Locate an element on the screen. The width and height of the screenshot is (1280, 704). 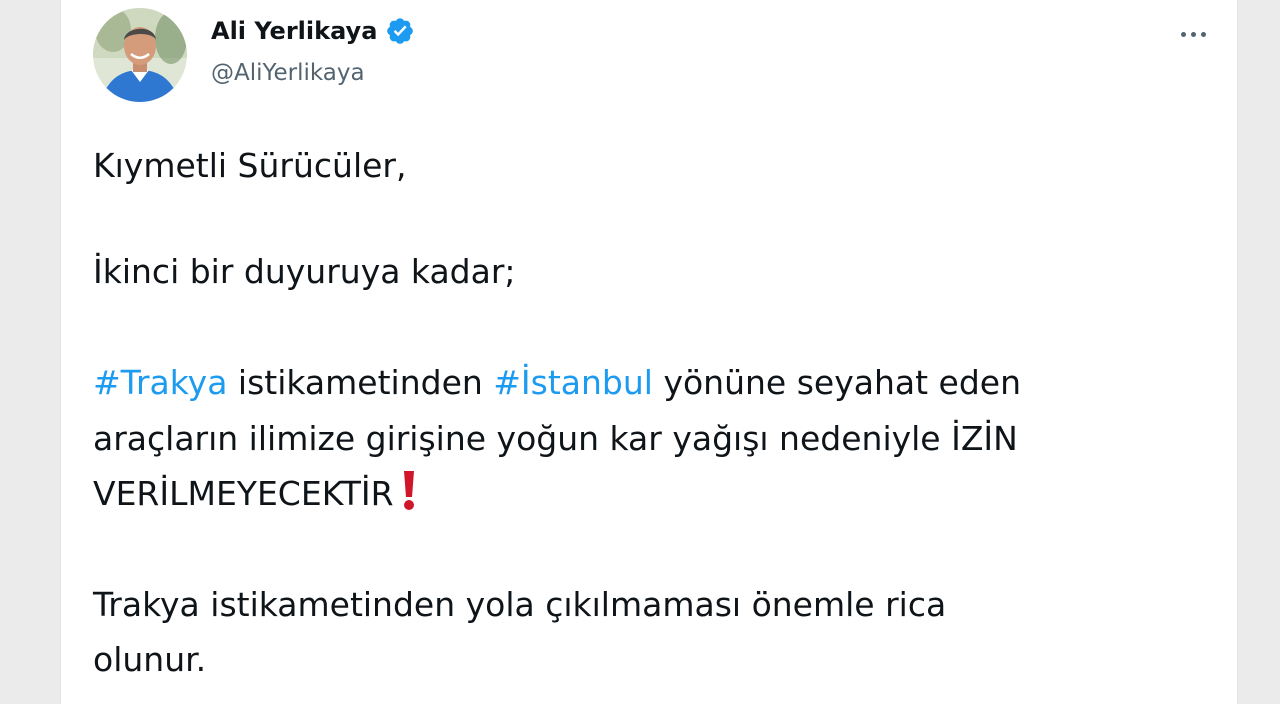
tweet-emphasis-text: VERİLMEYECEKTİR is located at coordinates (243, 493).